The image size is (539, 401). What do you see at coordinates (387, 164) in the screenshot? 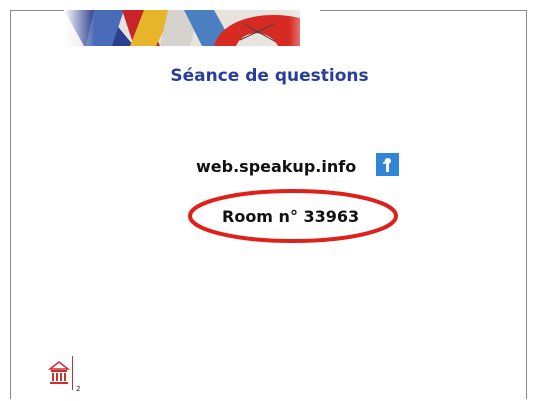
I see `speakup-logo-icon` at bounding box center [387, 164].